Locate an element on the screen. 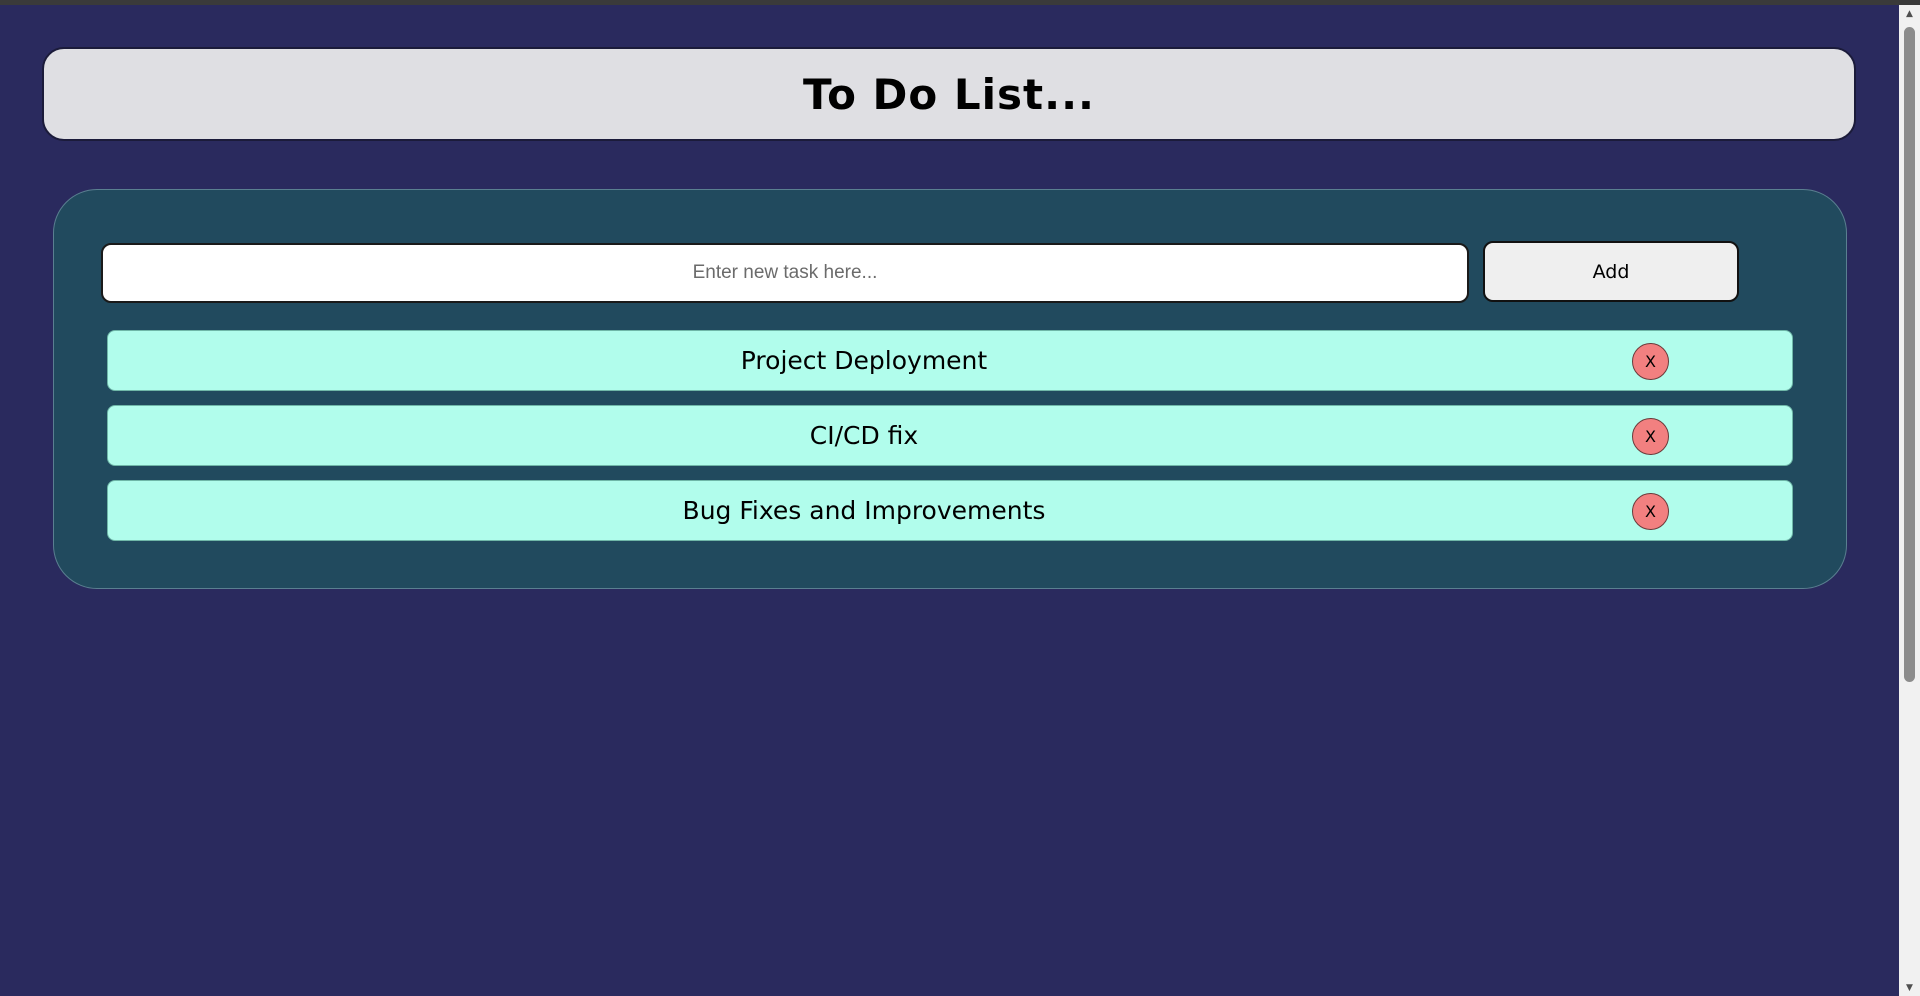 The width and height of the screenshot is (1920, 996). task-item: CI/CD fix X is located at coordinates (950, 435).